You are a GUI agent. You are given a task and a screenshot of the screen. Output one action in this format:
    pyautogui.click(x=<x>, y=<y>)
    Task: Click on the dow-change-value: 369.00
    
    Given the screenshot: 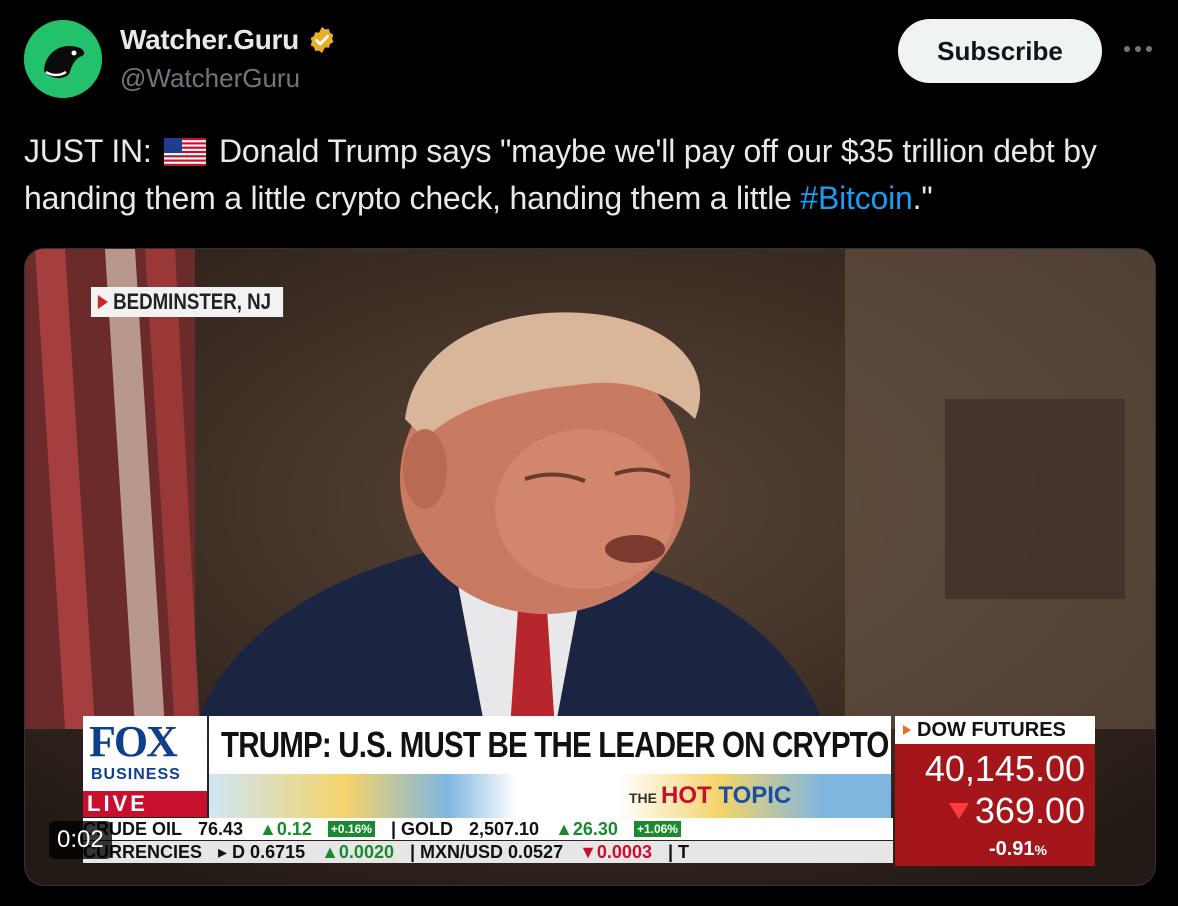 What is the action you would take?
    pyautogui.click(x=1029, y=810)
    